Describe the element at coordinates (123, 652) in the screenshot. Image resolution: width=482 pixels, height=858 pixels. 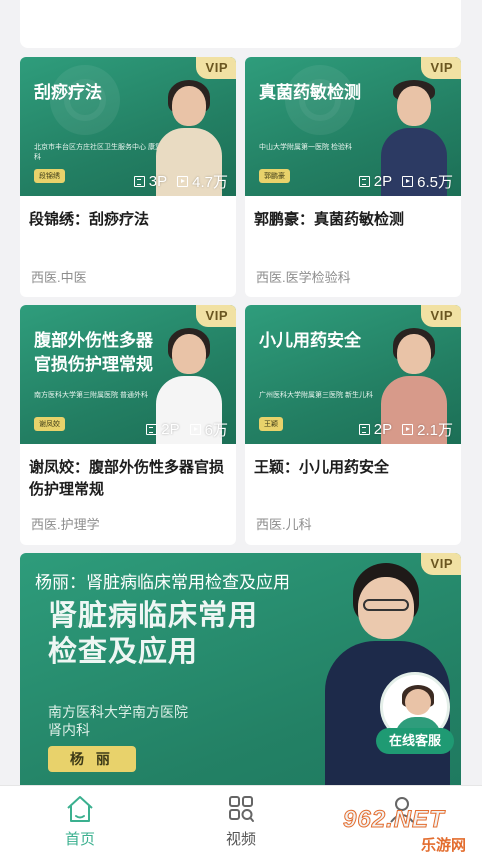
I see `banner-headline-line: 检查及应用` at that location.